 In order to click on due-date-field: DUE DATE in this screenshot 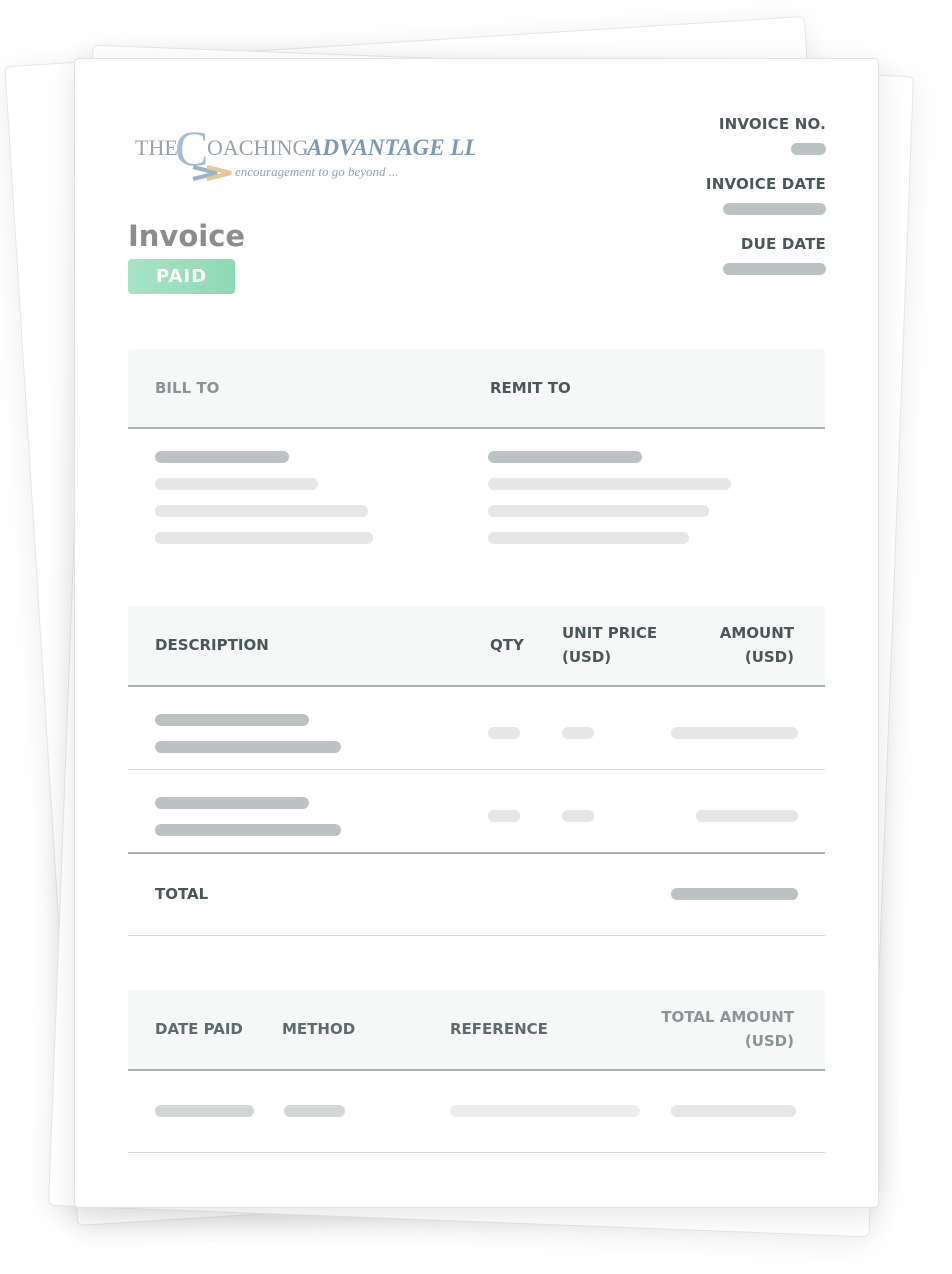, I will do `click(766, 257)`.